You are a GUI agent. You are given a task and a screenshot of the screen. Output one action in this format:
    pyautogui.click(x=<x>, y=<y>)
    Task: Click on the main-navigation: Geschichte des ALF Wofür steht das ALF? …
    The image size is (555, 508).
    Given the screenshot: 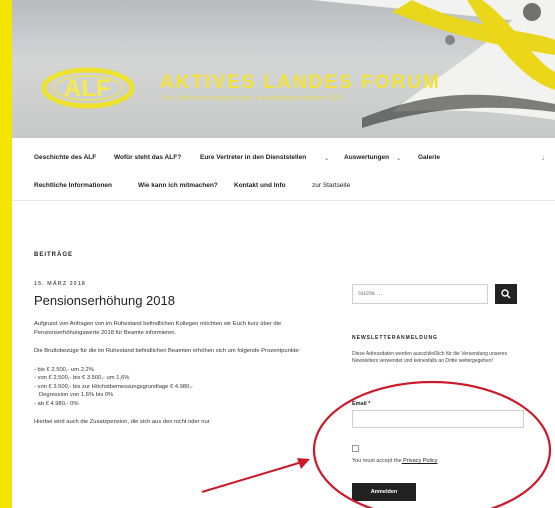 What is the action you would take?
    pyautogui.click(x=283, y=169)
    